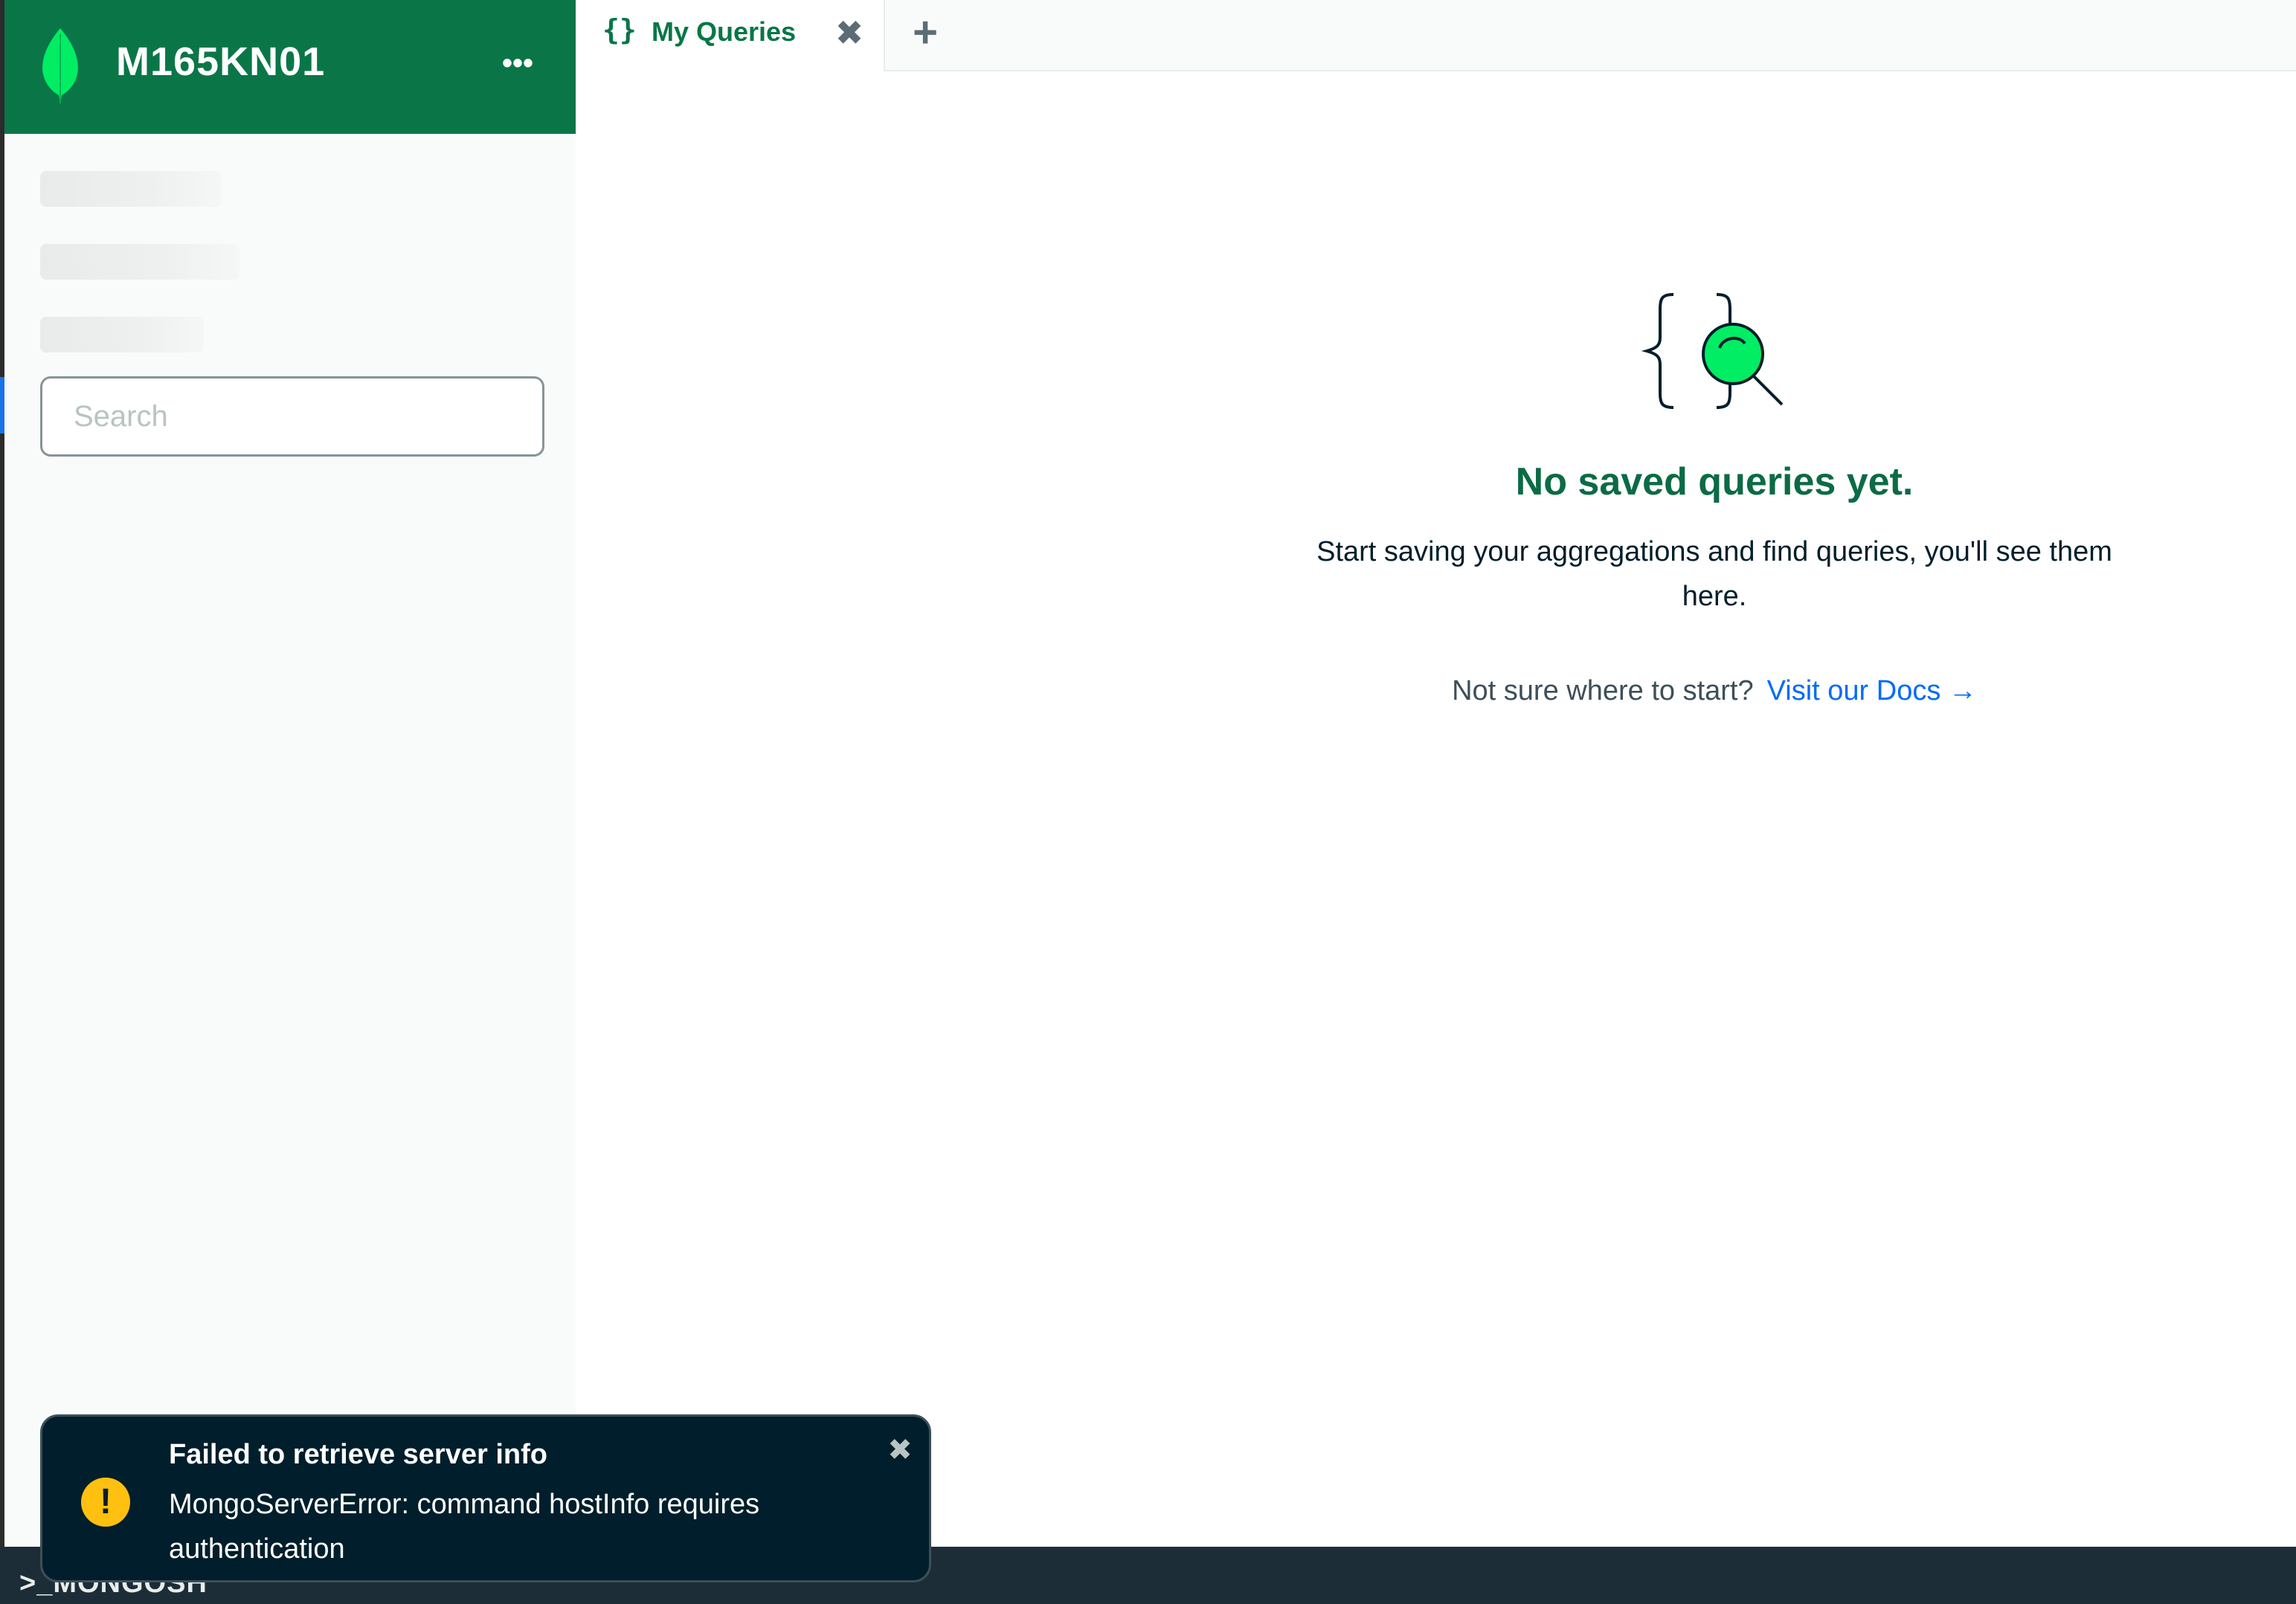 This screenshot has height=1604, width=2296. I want to click on connection-name: M165KN01, so click(221, 61).